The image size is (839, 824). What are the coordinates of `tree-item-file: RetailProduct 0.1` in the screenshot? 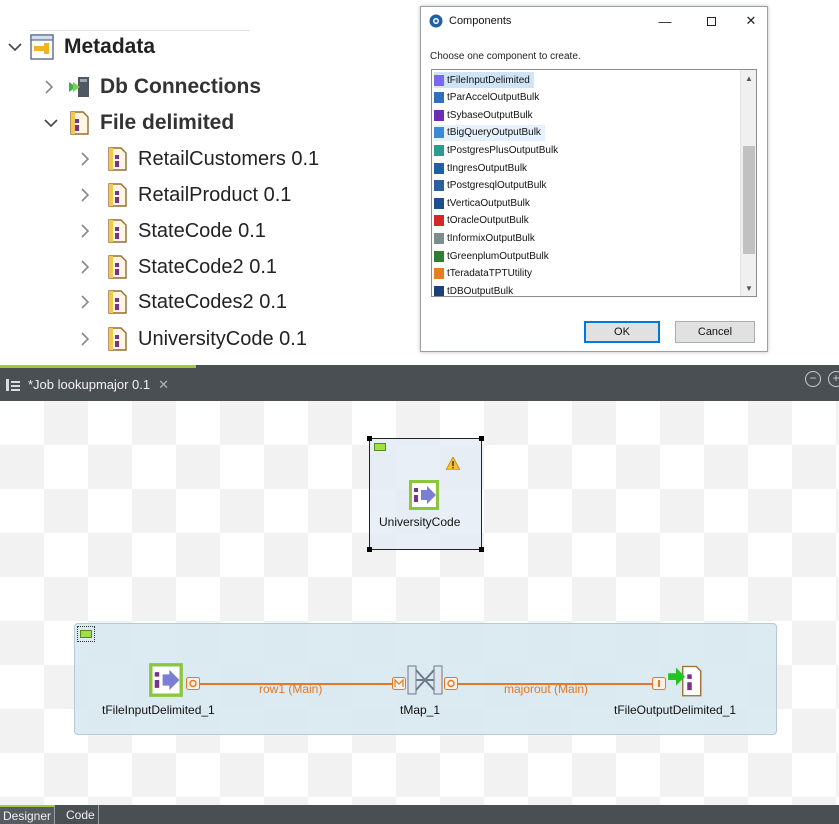 It's located at (185, 195).